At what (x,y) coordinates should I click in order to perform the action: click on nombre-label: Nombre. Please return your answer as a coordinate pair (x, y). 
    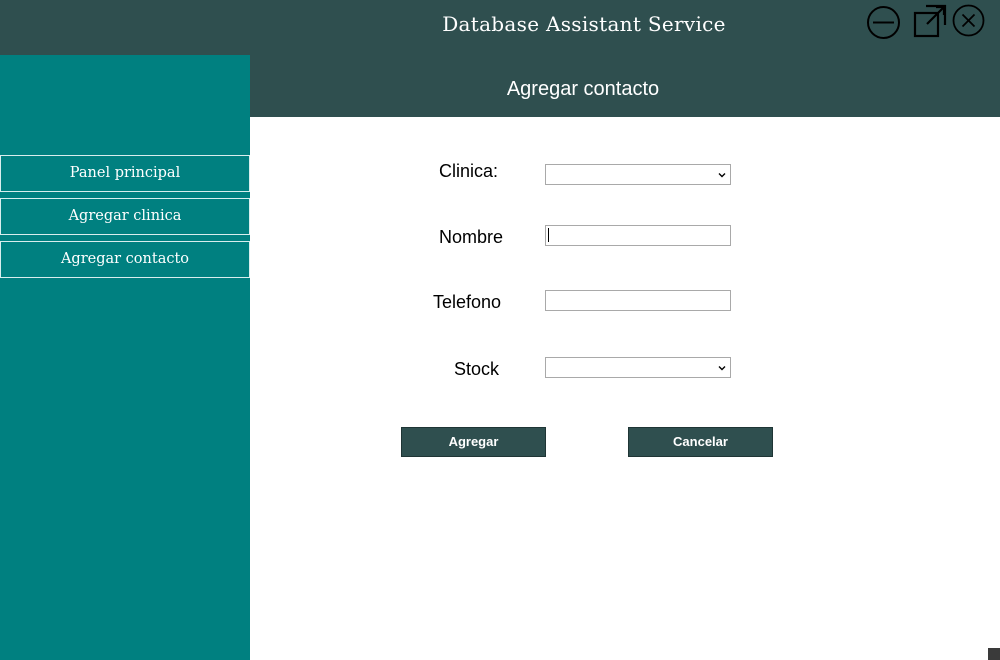
    Looking at the image, I should click on (471, 237).